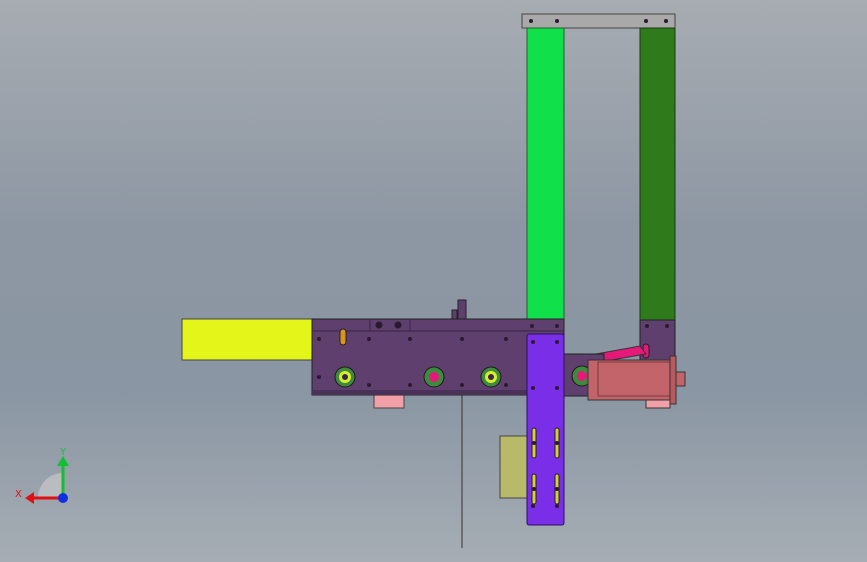 Image resolution: width=867 pixels, height=562 pixels. Describe the element at coordinates (438, 357) in the screenshot. I see `main-plate` at that location.